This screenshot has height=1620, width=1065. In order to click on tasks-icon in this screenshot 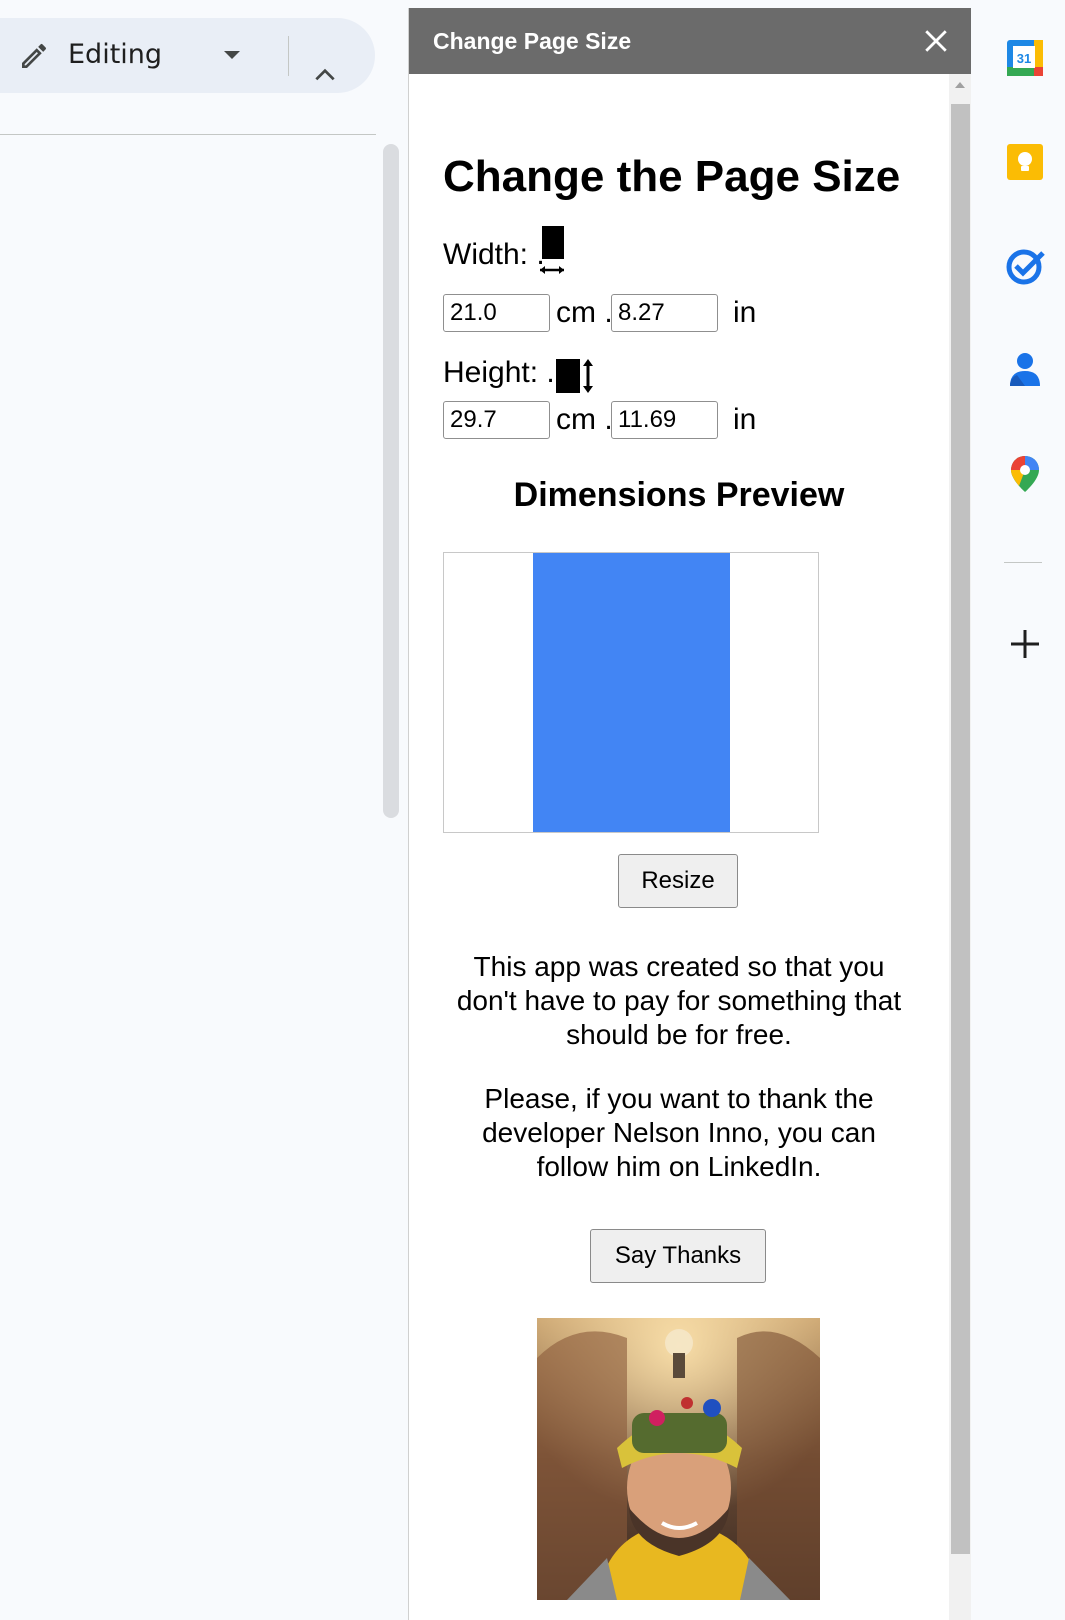, I will do `click(1025, 266)`.